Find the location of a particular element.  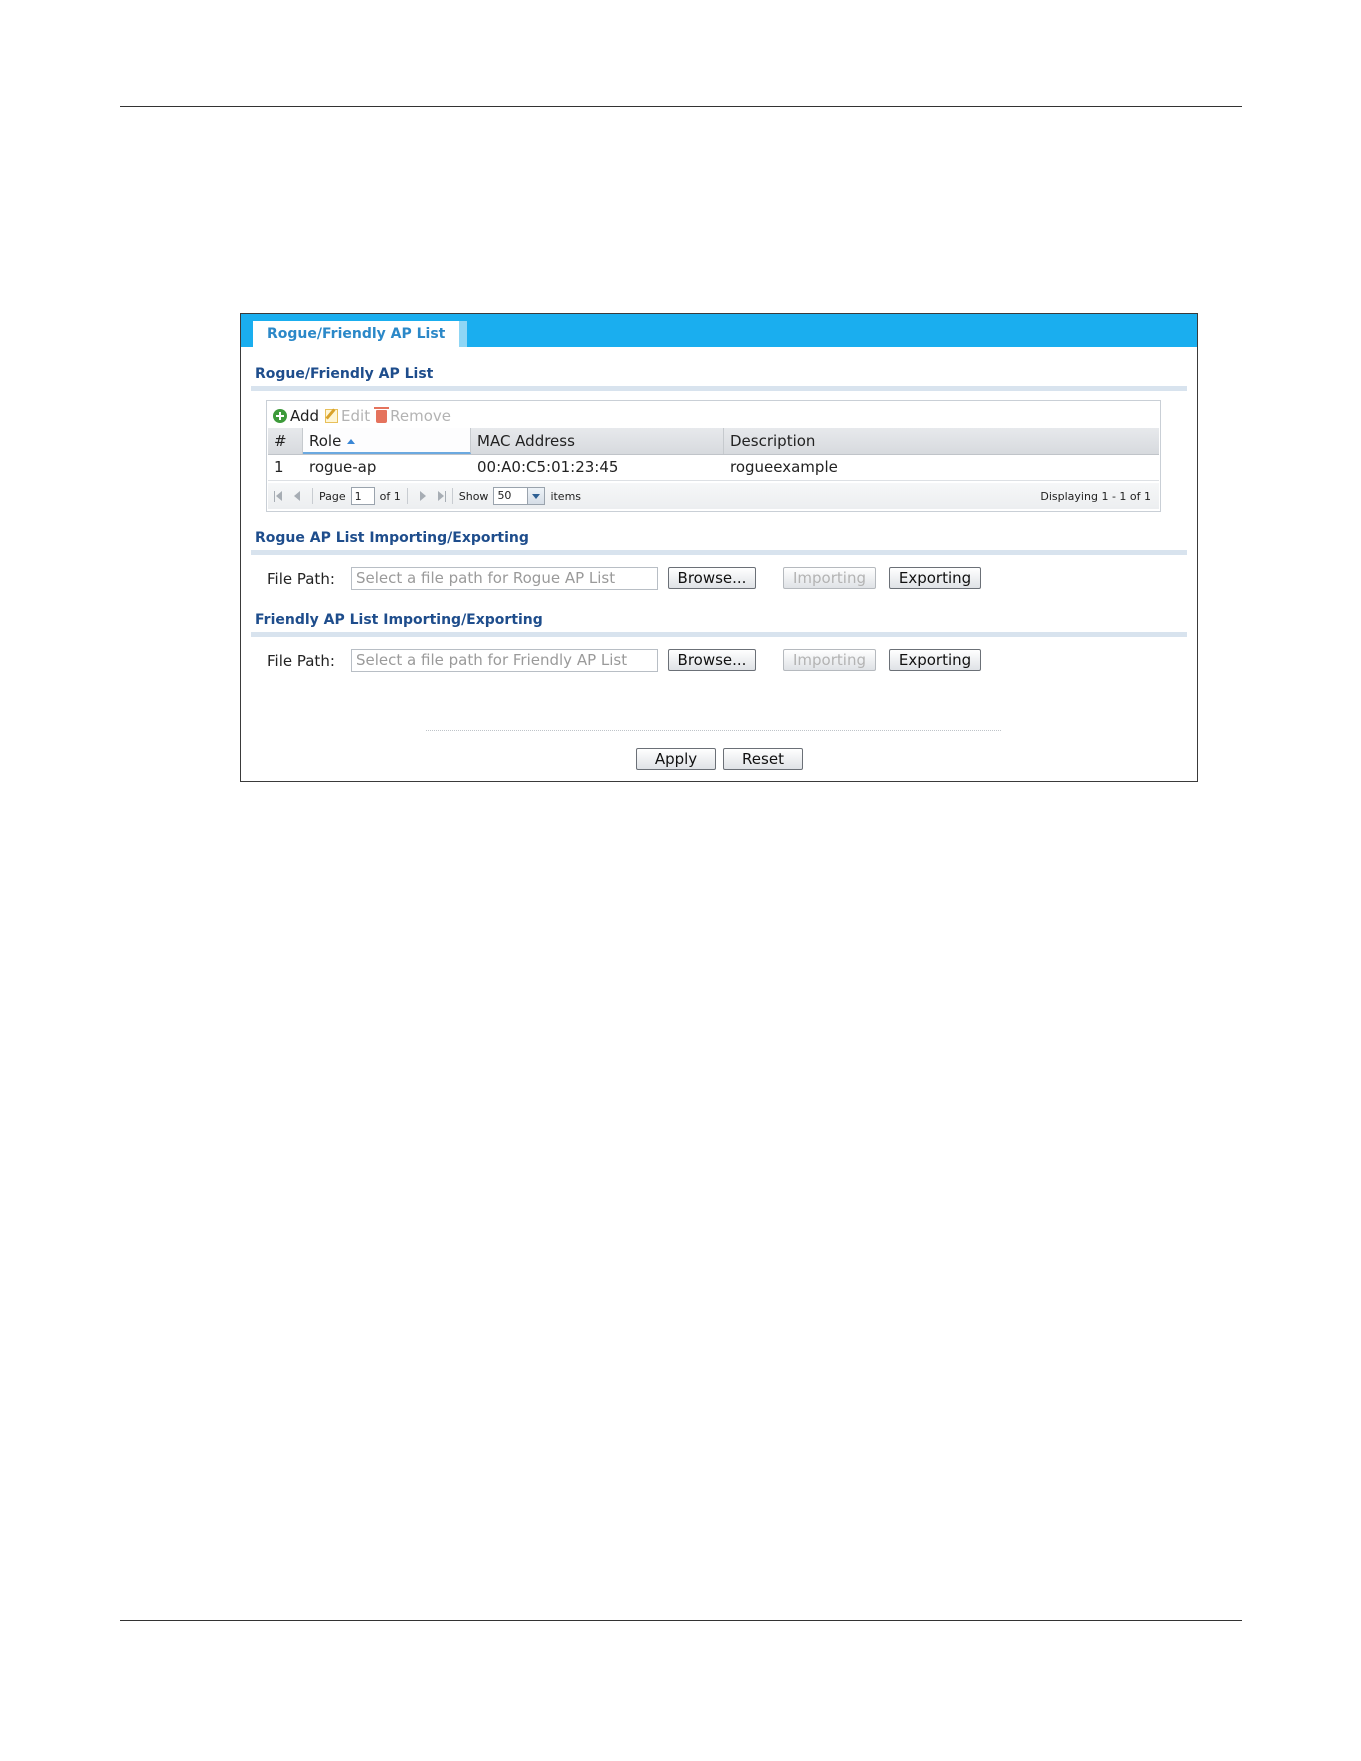

rogue-file-path-label: File Path: is located at coordinates (301, 579).